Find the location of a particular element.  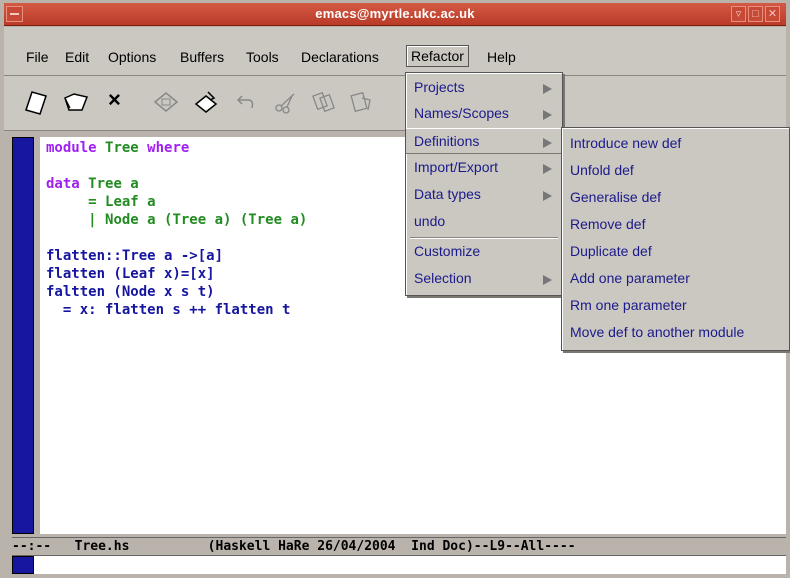

menu-item-definitions: Definitions is located at coordinates (484, 141).